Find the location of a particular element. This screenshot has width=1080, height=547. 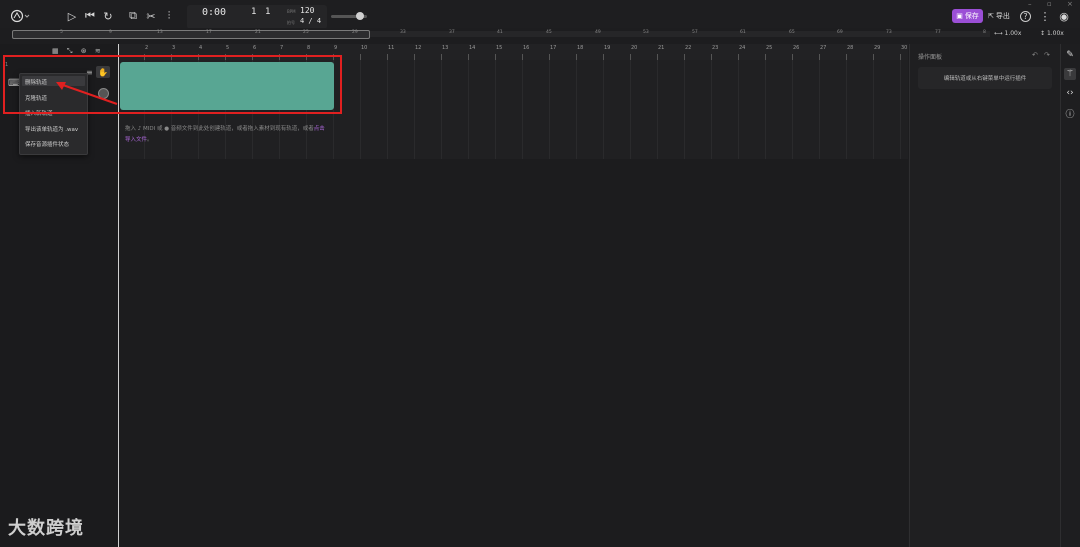

export-button: ⇱ 导出 is located at coordinates (1002, 16).